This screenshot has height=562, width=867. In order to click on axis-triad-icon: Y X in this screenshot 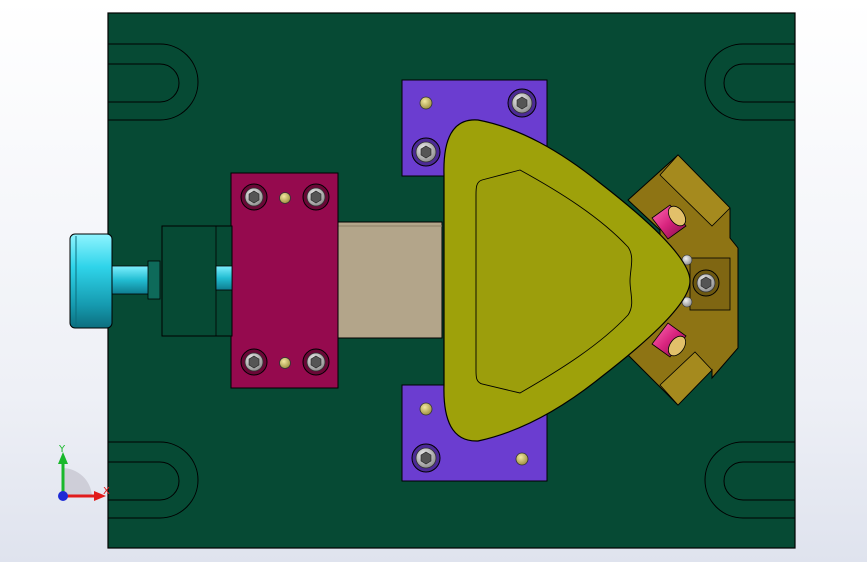, I will do `click(84, 472)`.